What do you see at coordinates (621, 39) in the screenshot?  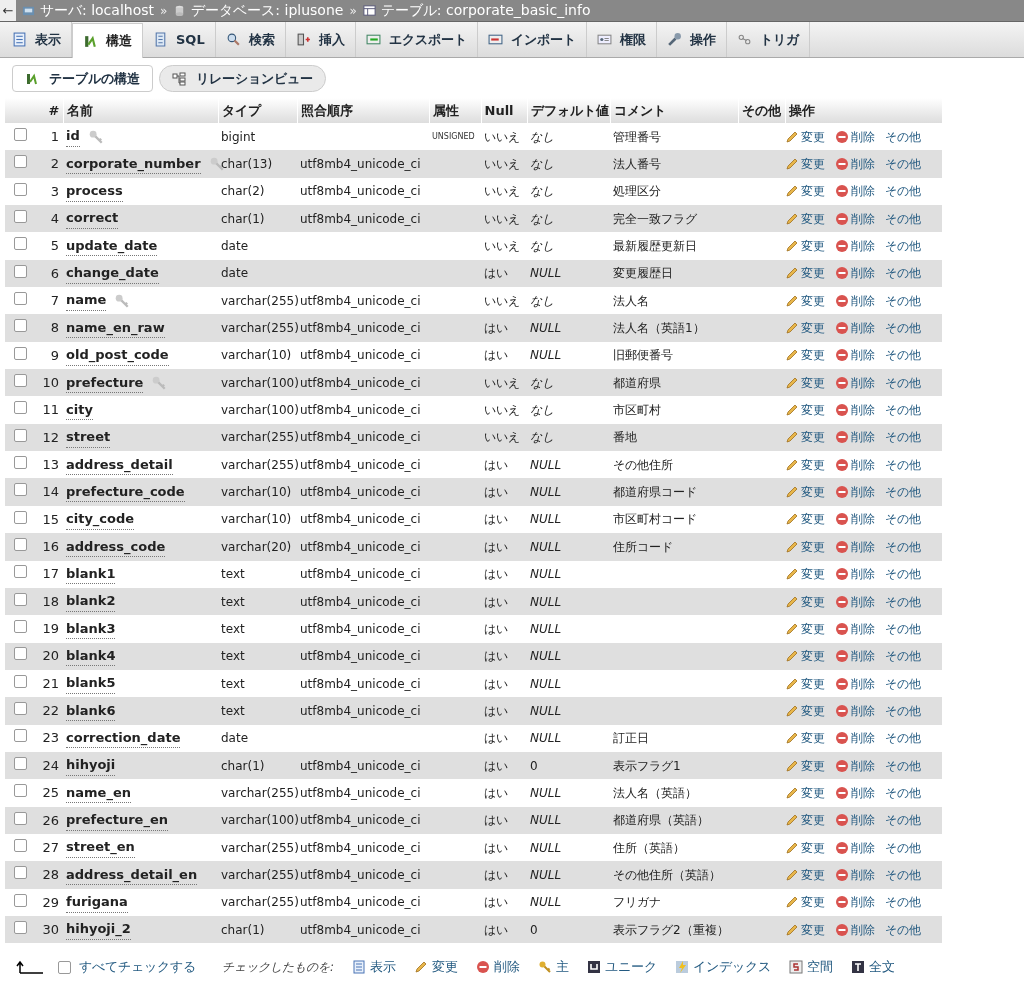 I see `tab: 権限` at bounding box center [621, 39].